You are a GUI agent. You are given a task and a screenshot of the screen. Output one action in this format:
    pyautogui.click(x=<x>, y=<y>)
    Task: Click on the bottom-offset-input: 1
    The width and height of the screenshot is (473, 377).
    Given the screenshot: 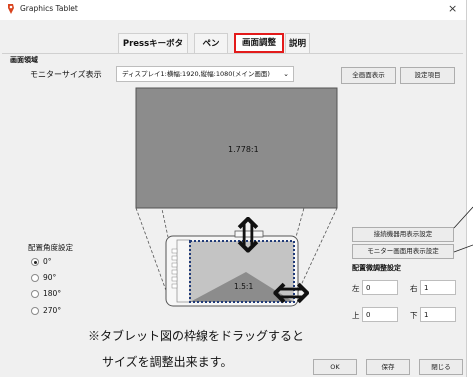 What is the action you would take?
    pyautogui.click(x=438, y=314)
    